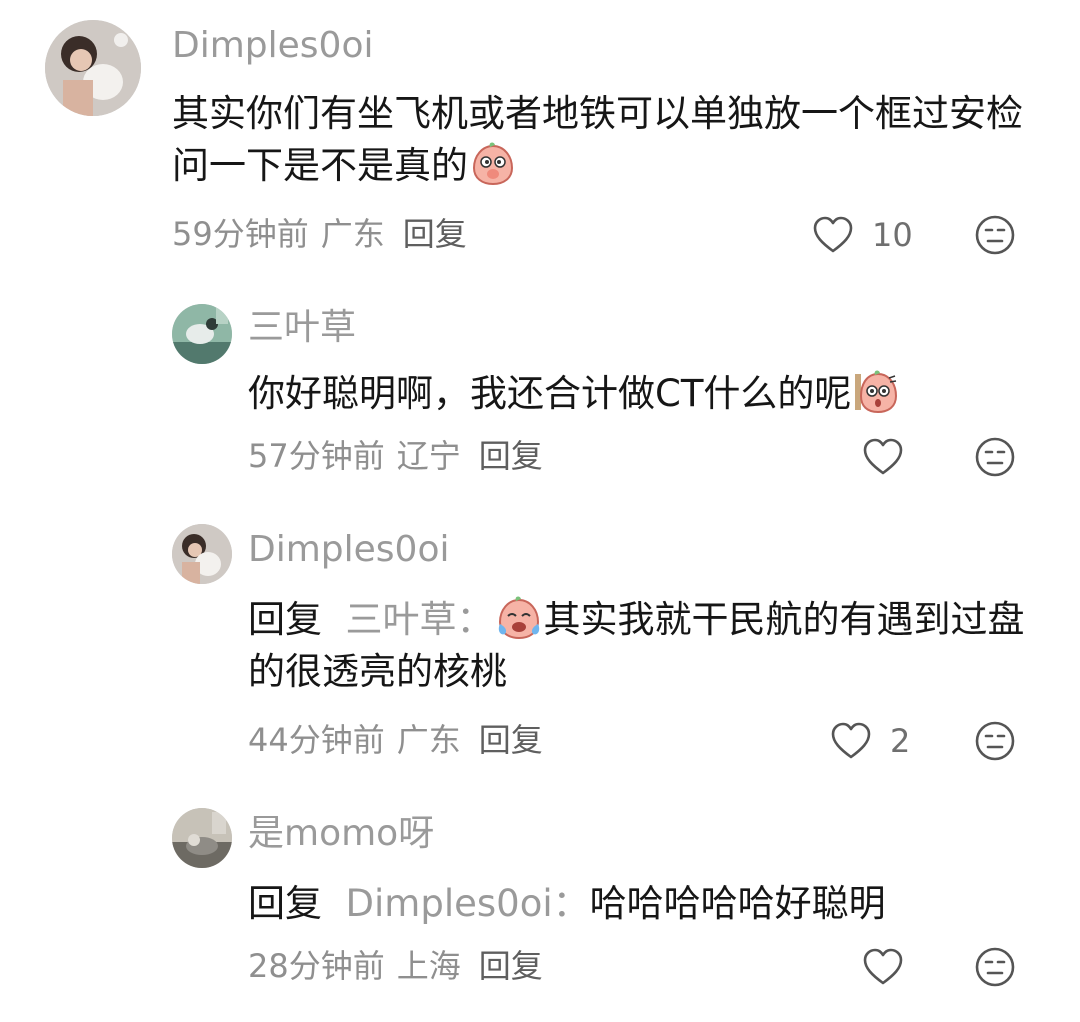  What do you see at coordinates (643, 646) in the screenshot?
I see `comment-text: 回复 三叶草： 其实我就干民航的有遇到过盘的很透亮的核桃` at bounding box center [643, 646].